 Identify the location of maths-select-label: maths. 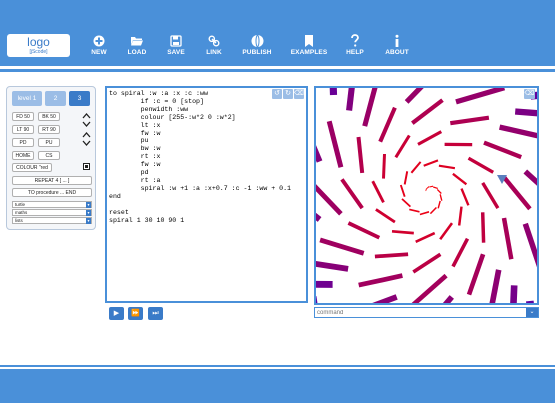
(21, 212).